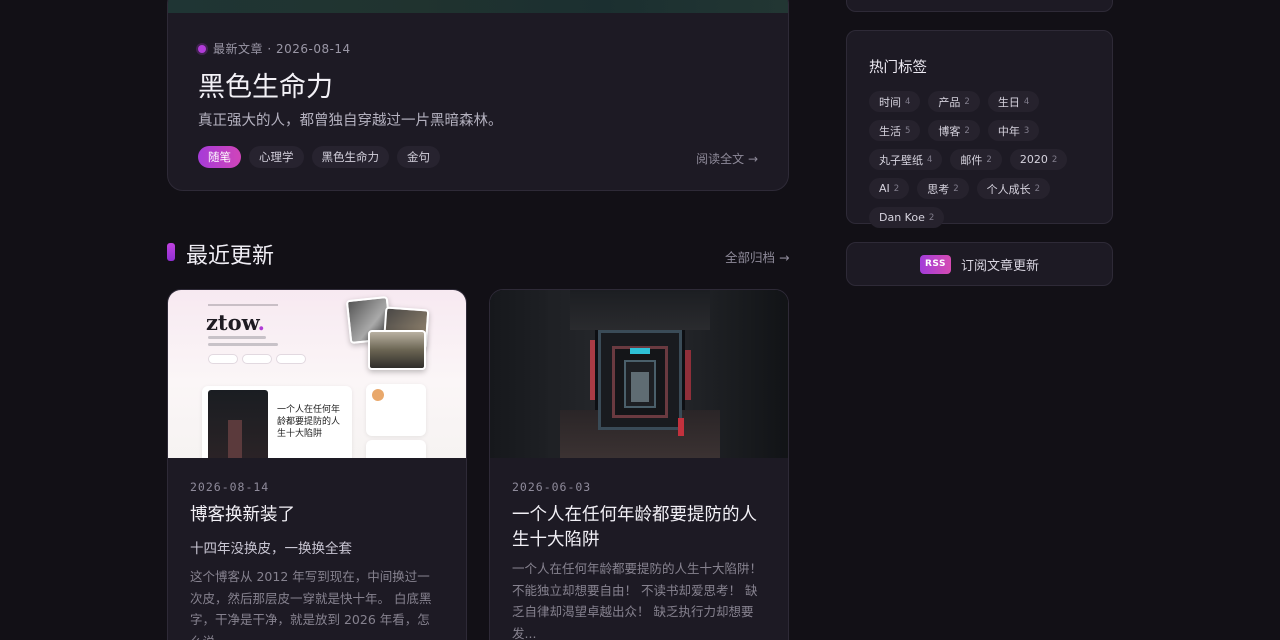 The height and width of the screenshot is (640, 1280). What do you see at coordinates (884, 188) in the screenshot?
I see `tag-label: AI` at bounding box center [884, 188].